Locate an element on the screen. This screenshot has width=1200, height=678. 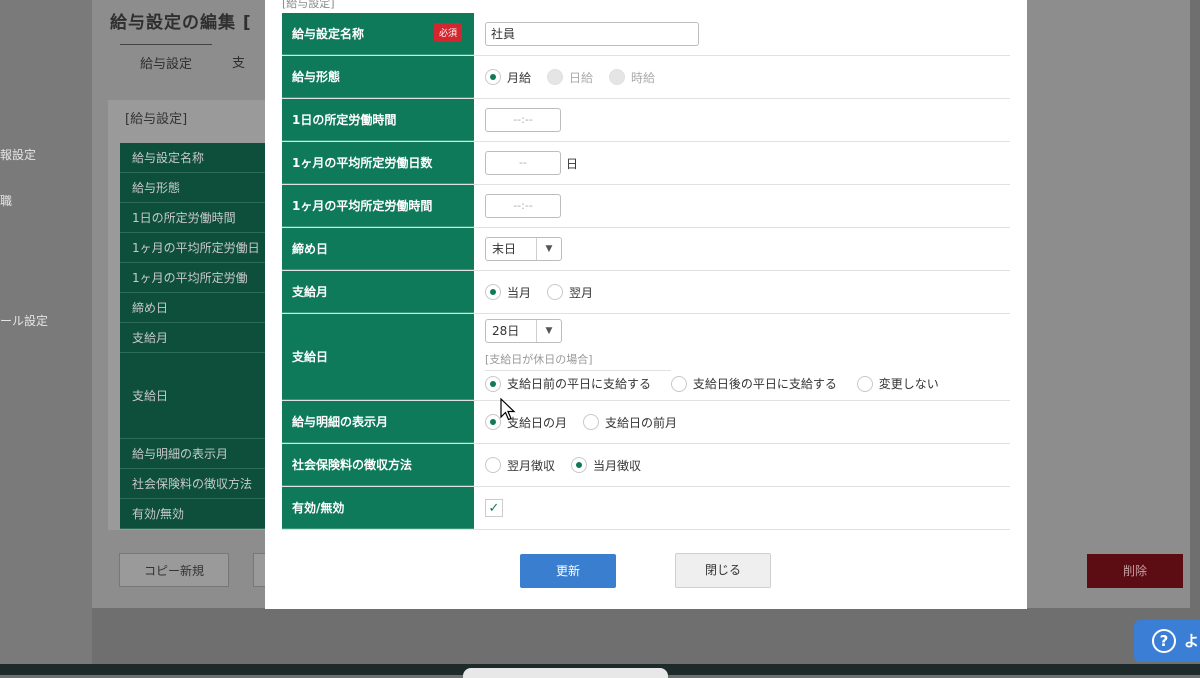
field-label: 1ヶ月の平均所定労働日数 is located at coordinates (378, 163).